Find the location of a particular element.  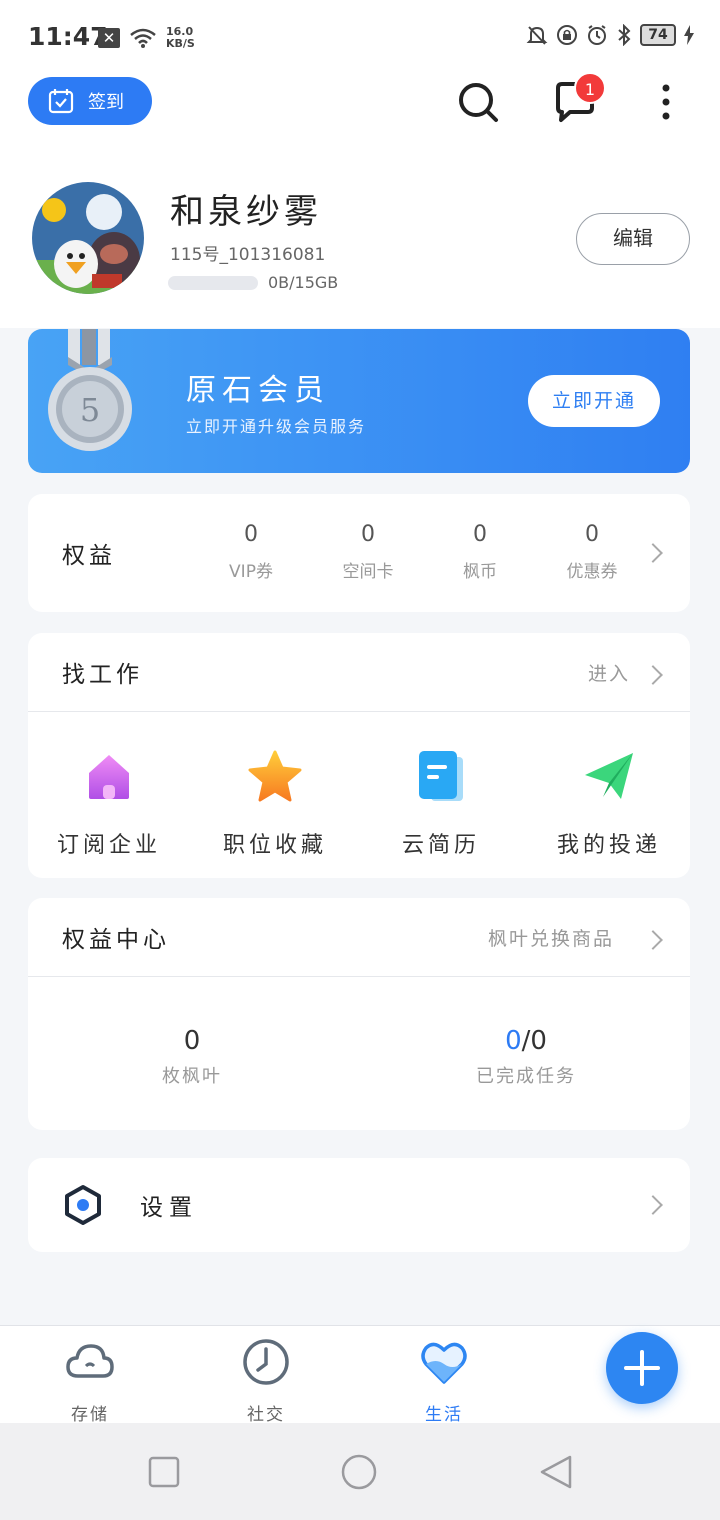

bottom-navigation: 存储 社交 生活 is located at coordinates (360, 1375).